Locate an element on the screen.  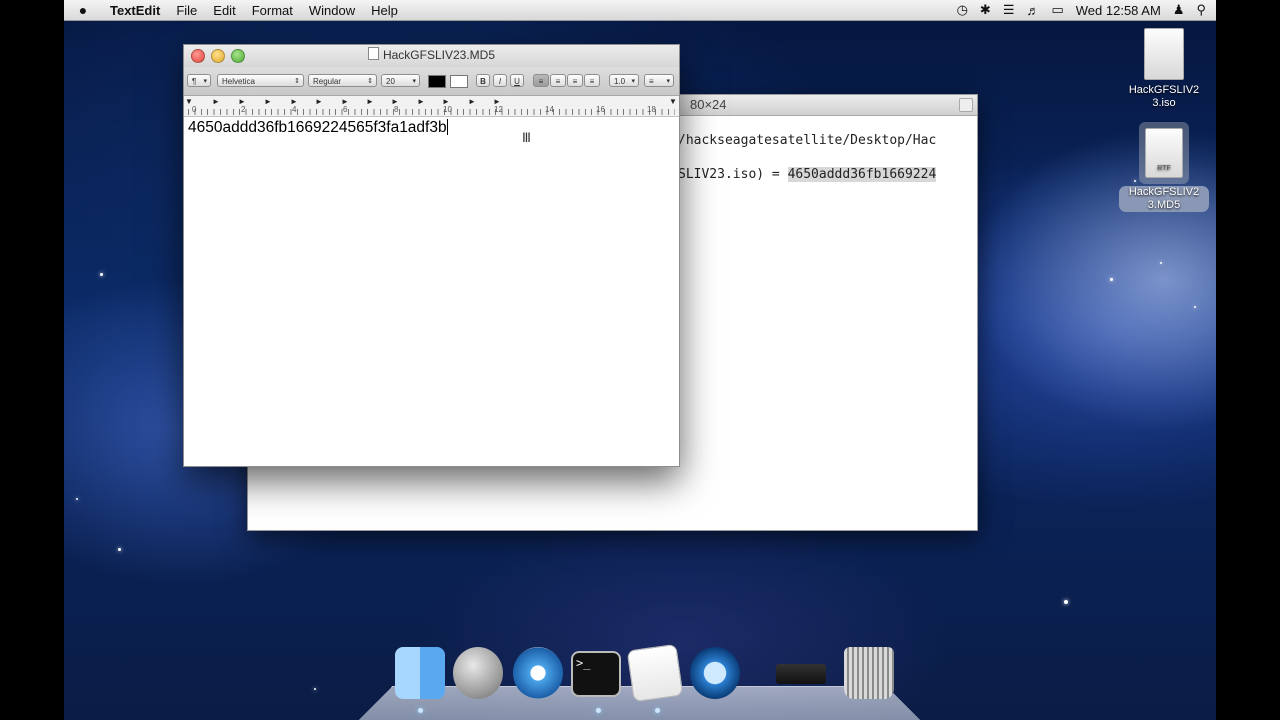
menu-edit: Edit is located at coordinates (224, 10).